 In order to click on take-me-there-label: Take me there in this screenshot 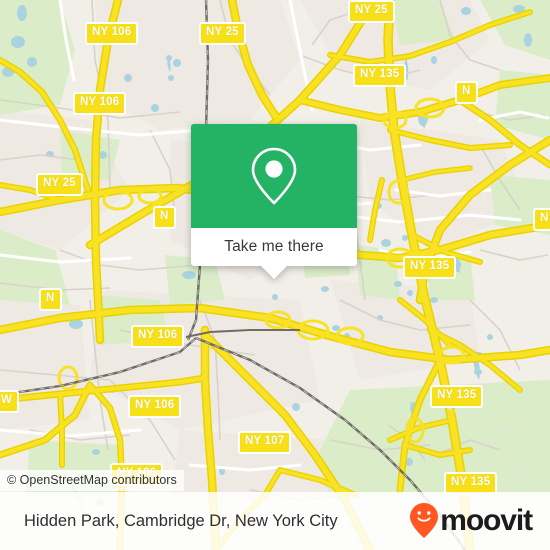, I will do `click(274, 246)`.